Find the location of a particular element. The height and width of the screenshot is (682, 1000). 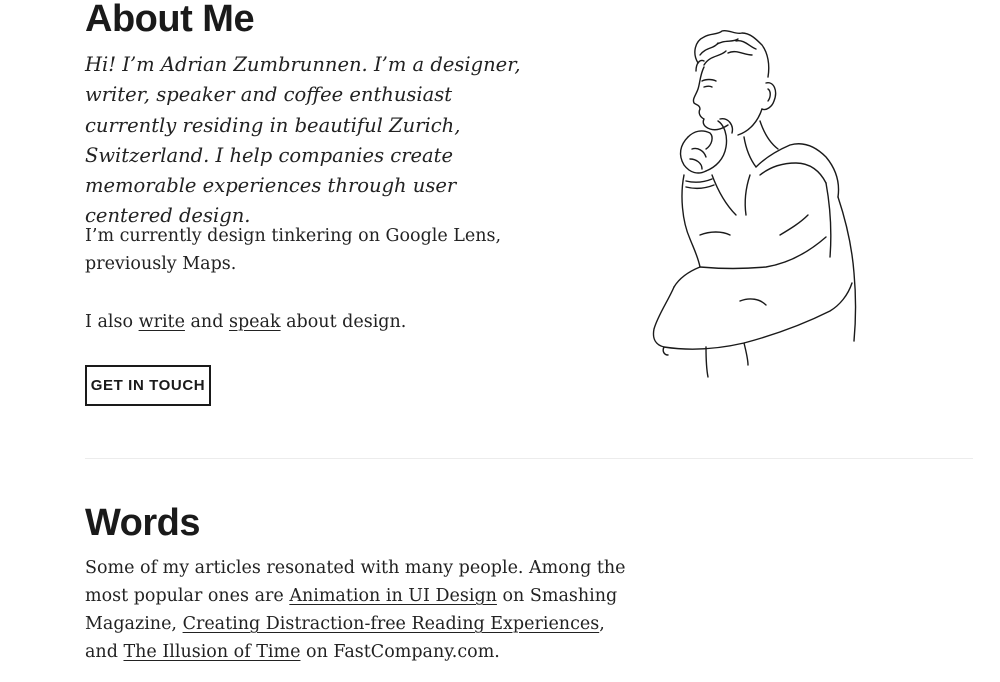

write-speak-text: I also write and speak about design. is located at coordinates (295, 322).